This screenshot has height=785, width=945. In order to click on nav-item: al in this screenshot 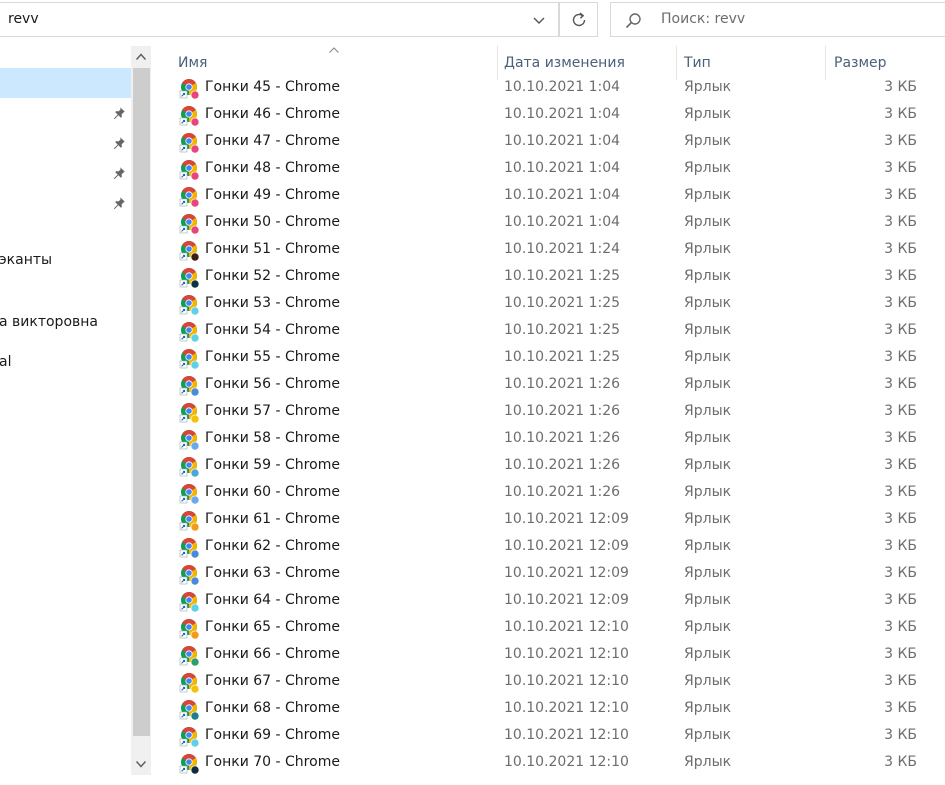, I will do `click(65, 363)`.